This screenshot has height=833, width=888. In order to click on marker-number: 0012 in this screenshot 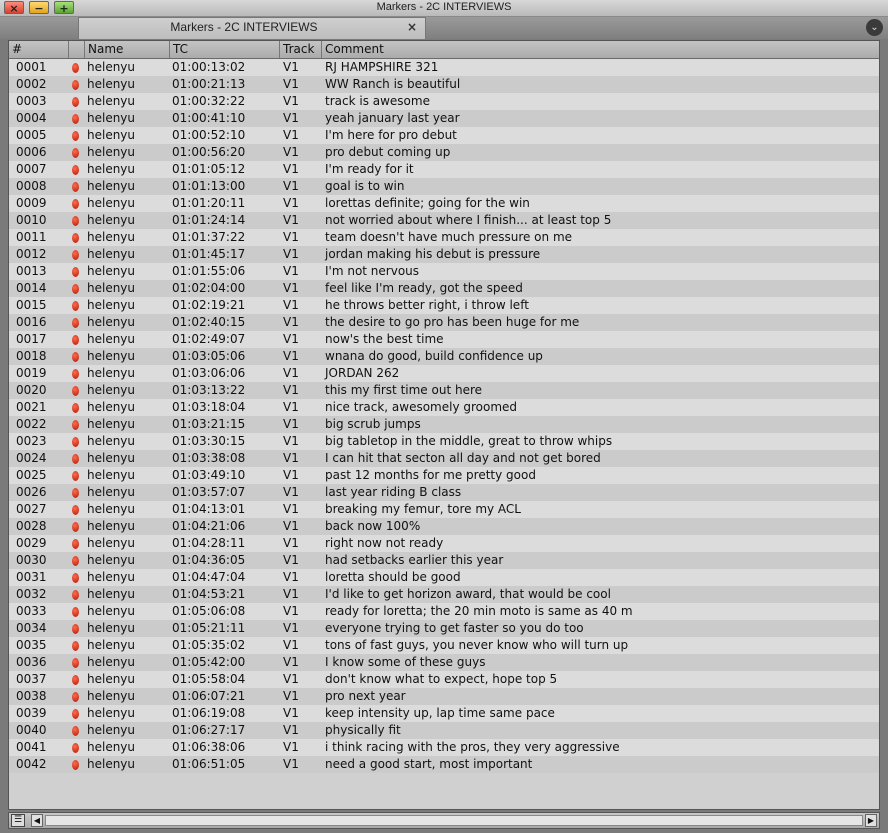, I will do `click(31, 254)`.